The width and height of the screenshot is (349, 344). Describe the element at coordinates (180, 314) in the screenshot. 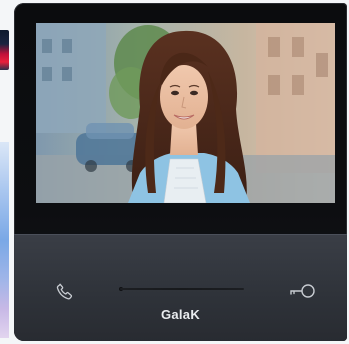

I see `brand-logo-text: GalaK` at that location.